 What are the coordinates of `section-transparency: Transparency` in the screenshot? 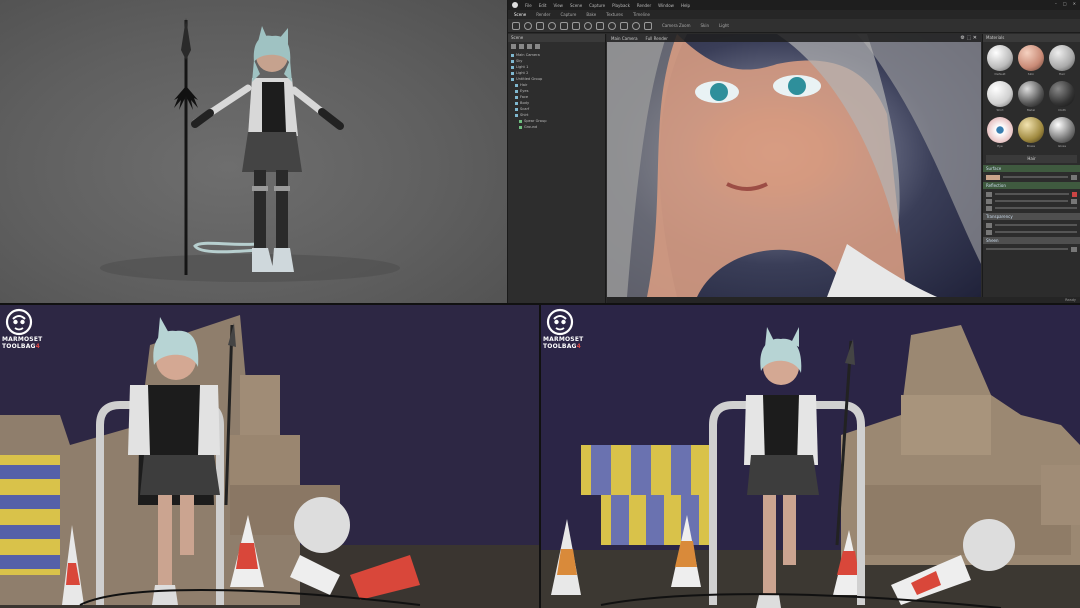 It's located at (1031, 216).